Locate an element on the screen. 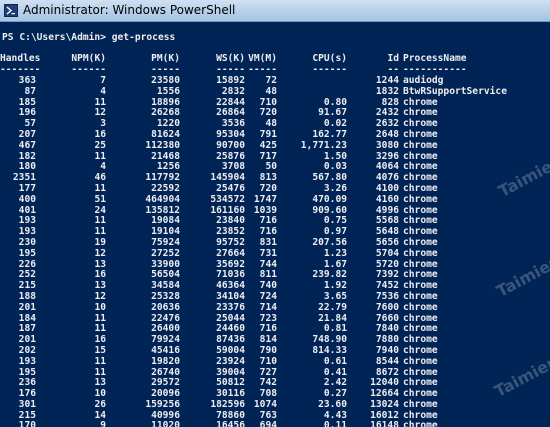  cell-ws: 27664 is located at coordinates (230, 253).